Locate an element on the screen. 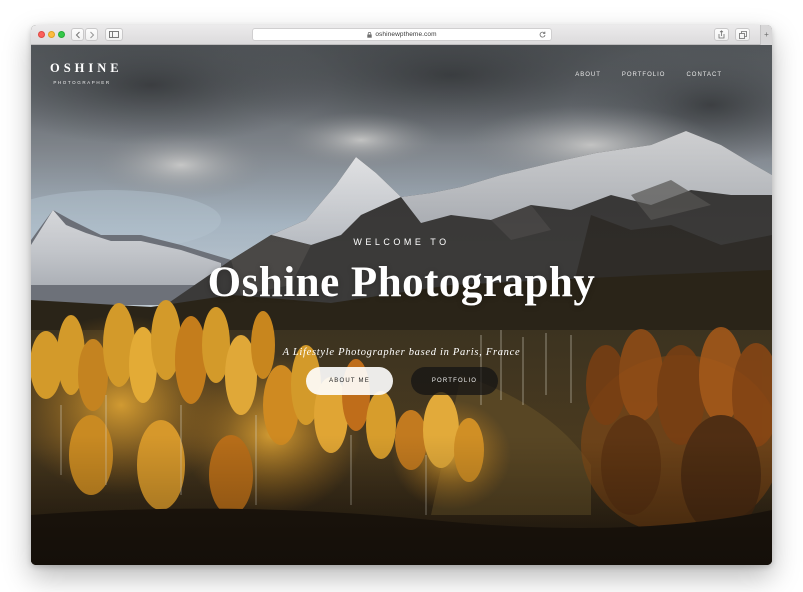 The width and height of the screenshot is (803, 592). sidebar-icon is located at coordinates (114, 34).